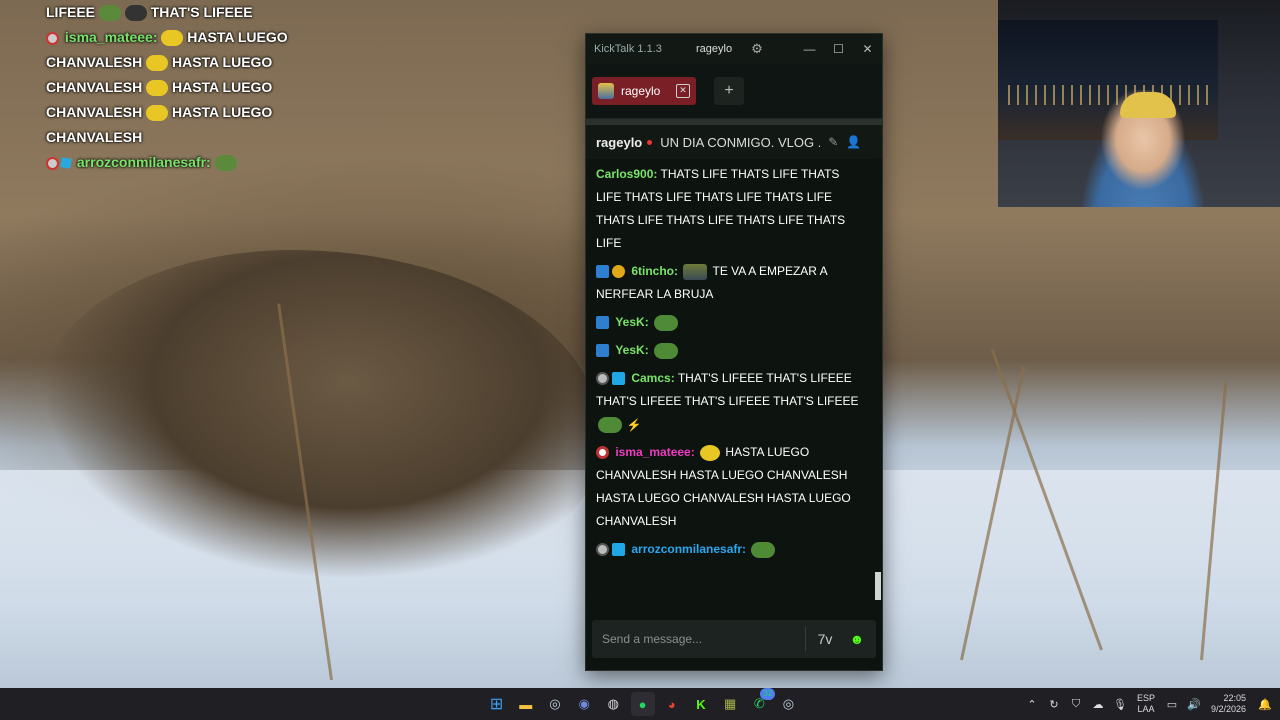 The height and width of the screenshot is (720, 1280). I want to click on close-icon: ✕, so click(683, 91).